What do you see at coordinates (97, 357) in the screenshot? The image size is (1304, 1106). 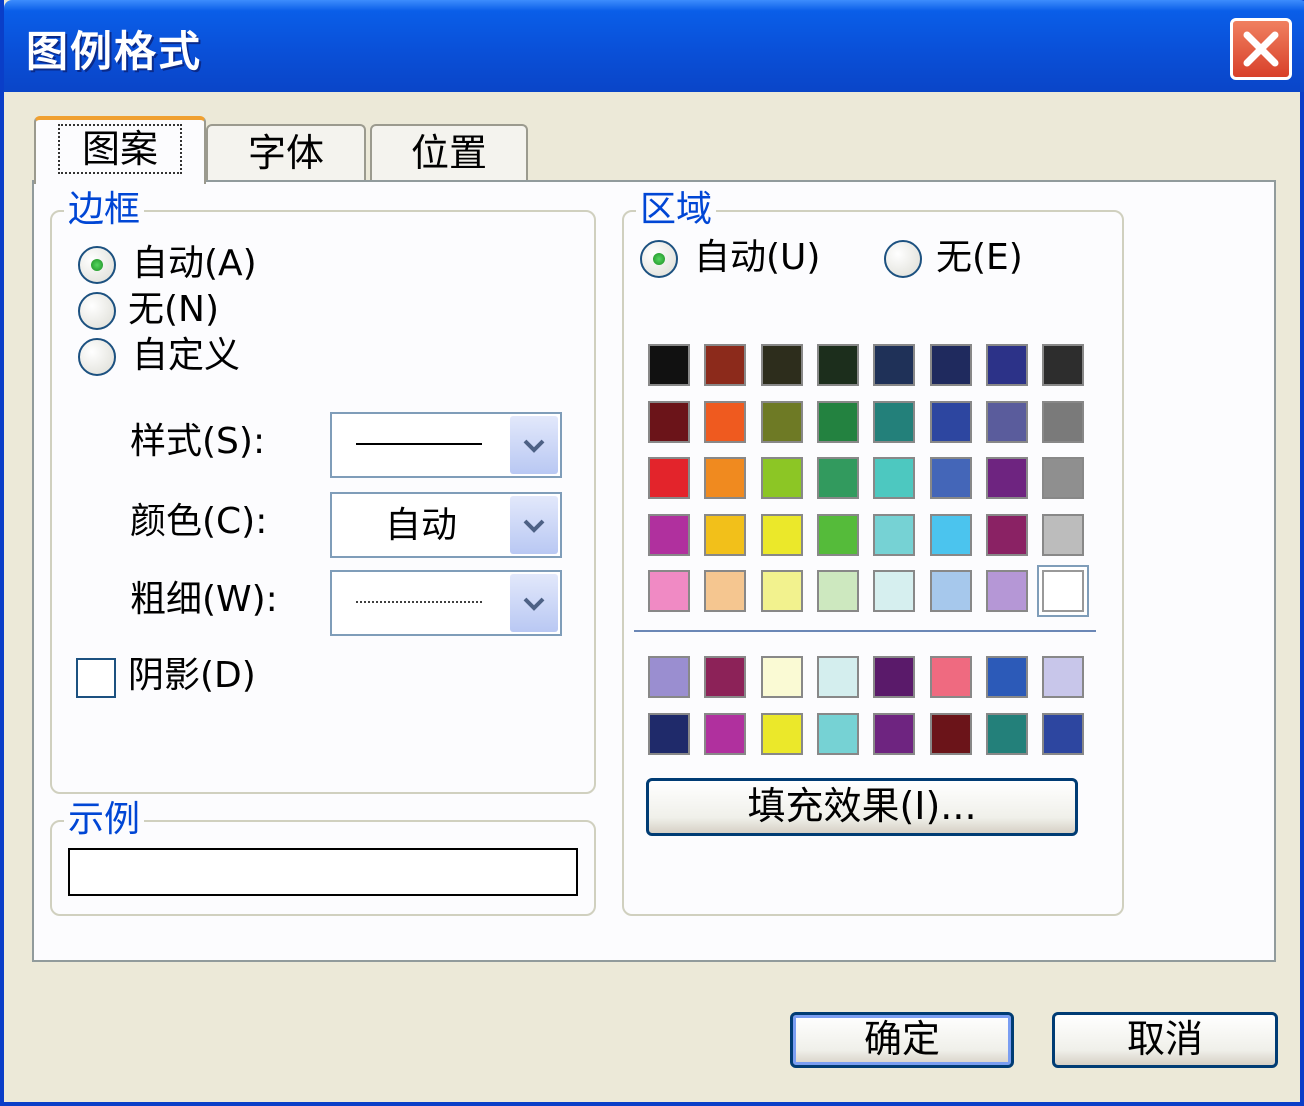 I see `border-custom-radio` at bounding box center [97, 357].